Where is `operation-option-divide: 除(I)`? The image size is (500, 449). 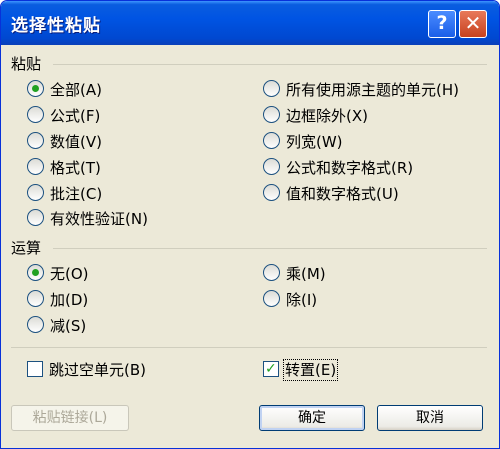
operation-option-divide: 除(I) is located at coordinates (290, 300).